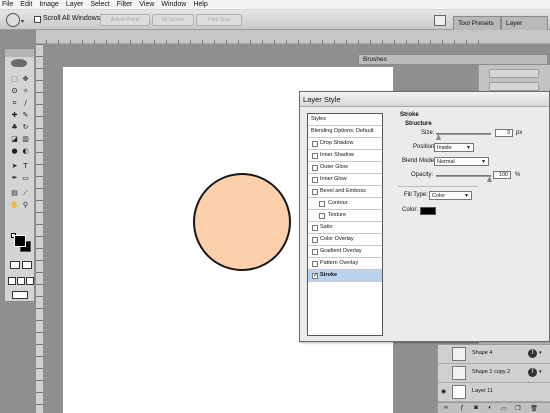 This screenshot has height=413, width=550. What do you see at coordinates (315, 252) in the screenshot?
I see `gradient-overlay-checkbox` at bounding box center [315, 252].